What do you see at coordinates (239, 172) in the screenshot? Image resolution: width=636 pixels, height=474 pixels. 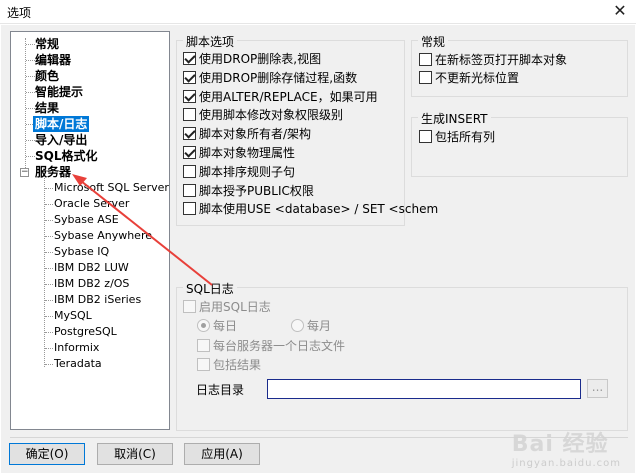 I see `script-option-checkbox: 脚本排序规则子句` at bounding box center [239, 172].